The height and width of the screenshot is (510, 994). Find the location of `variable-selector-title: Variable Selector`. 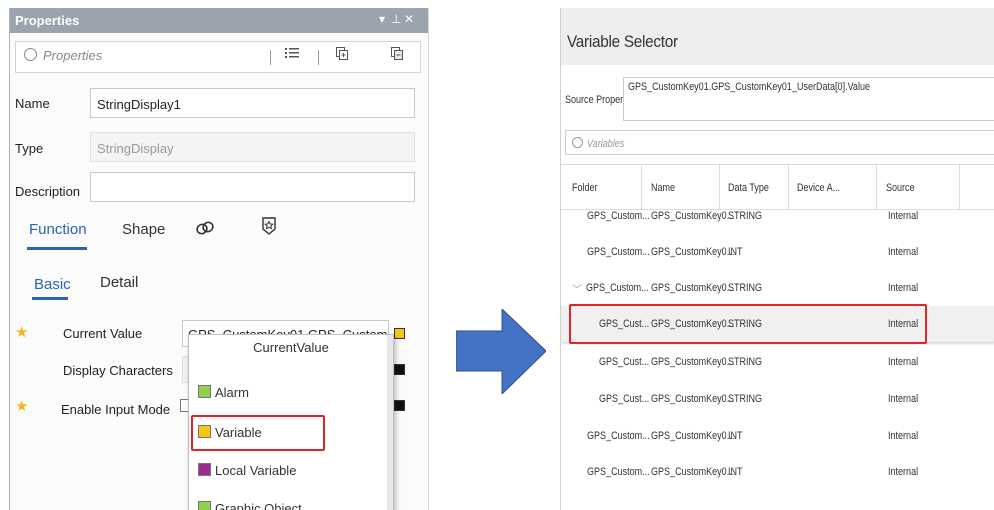

variable-selector-title: Variable Selector is located at coordinates (622, 41).